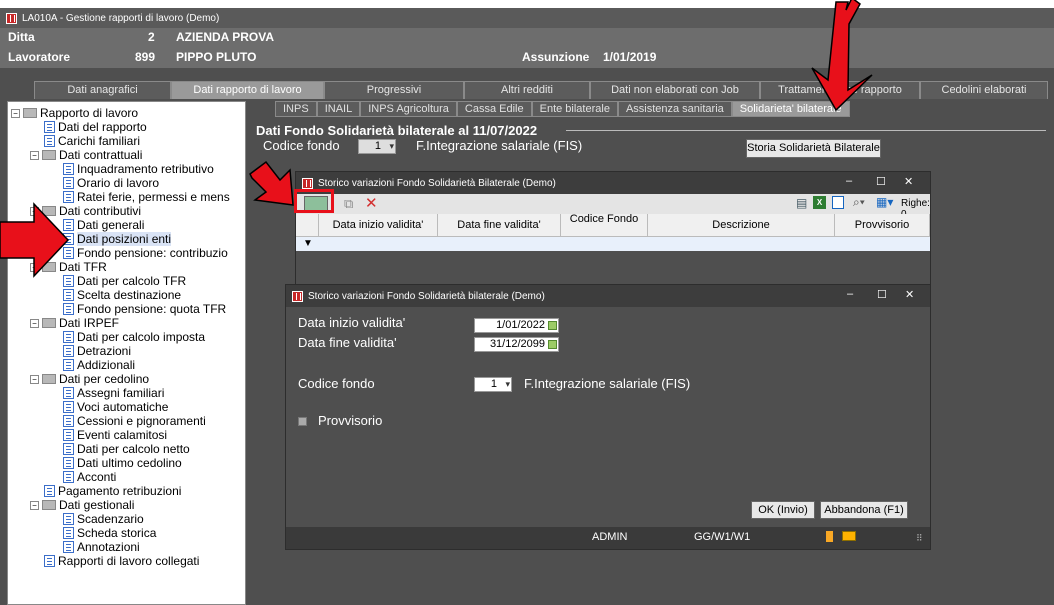 This screenshot has height=605, width=1054. Describe the element at coordinates (882, 225) in the screenshot. I see `col-provvisorio: Provvisorio` at that location.